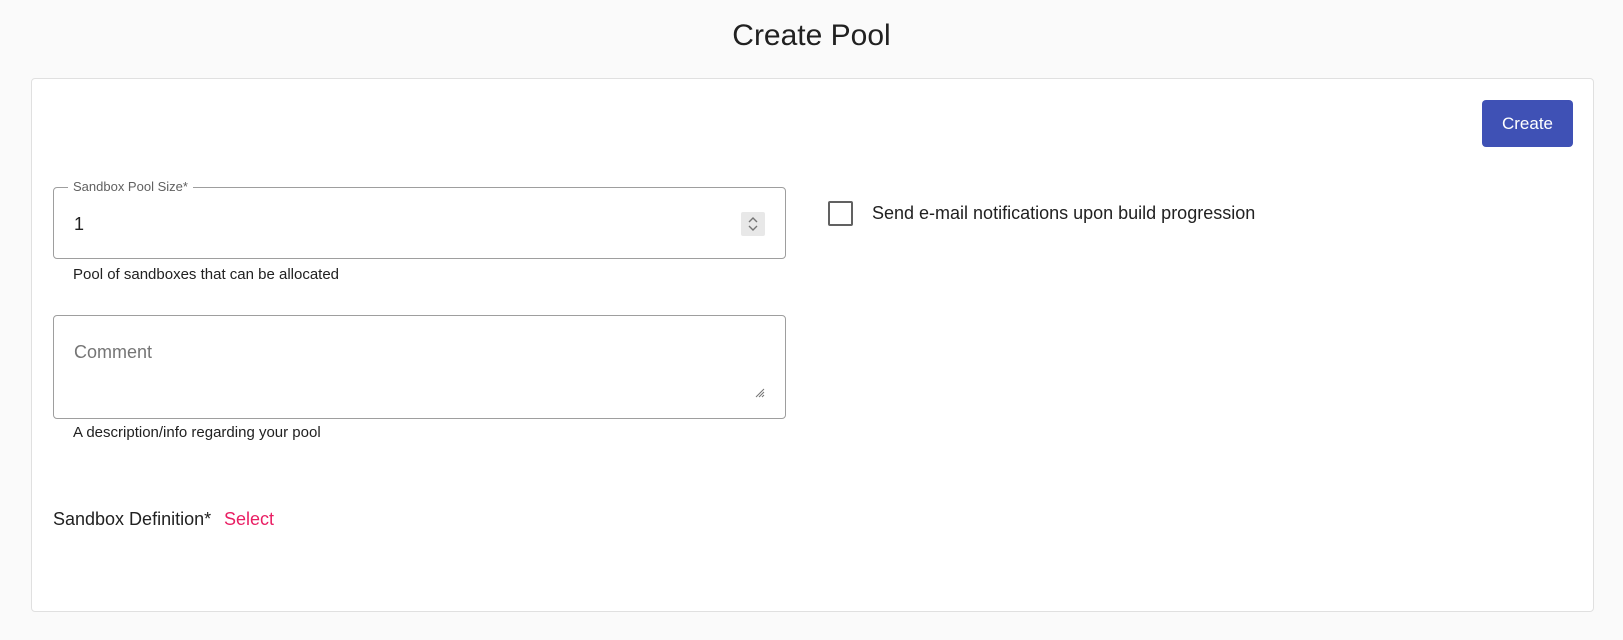 This screenshot has height=640, width=1623. I want to click on chevron-up-icon, so click(753, 220).